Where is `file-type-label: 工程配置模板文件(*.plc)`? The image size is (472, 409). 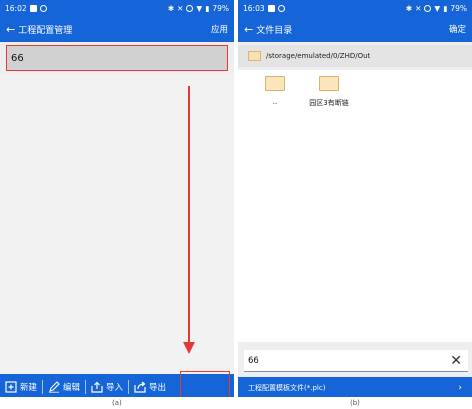 file-type-label: 工程配置模板文件(*.plc) is located at coordinates (287, 388).